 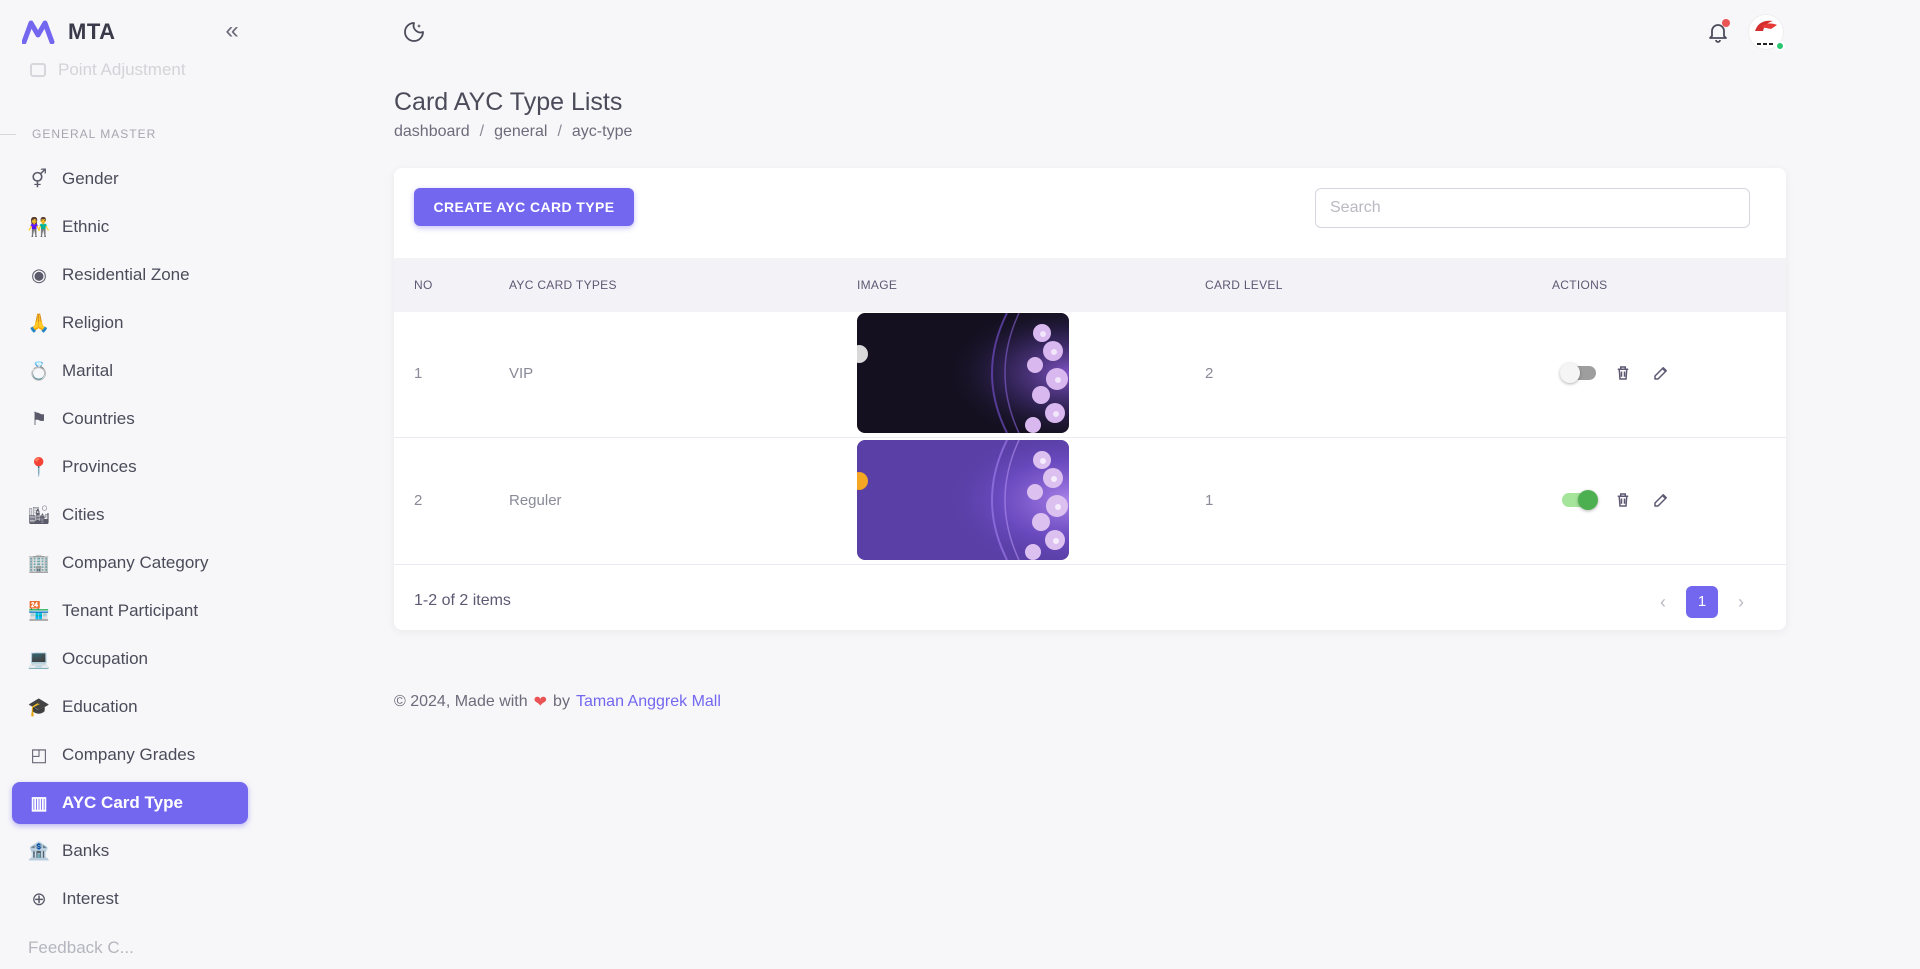 I want to click on row-card-type: VIP, so click(x=521, y=373).